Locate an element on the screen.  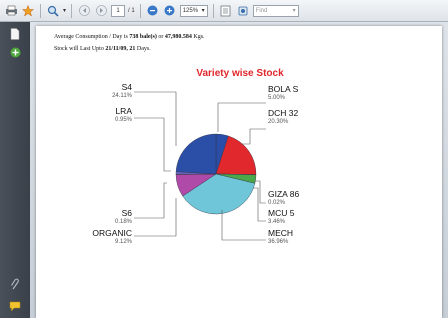
leader-line-giza is located at coordinates (260, 192).